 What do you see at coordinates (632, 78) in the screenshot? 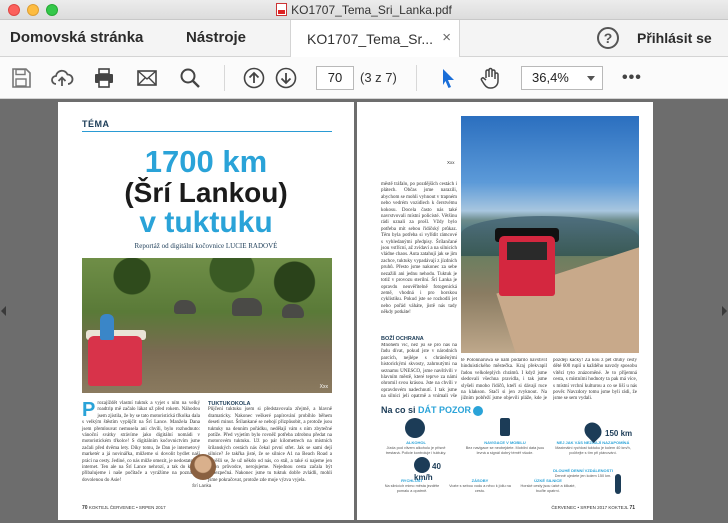
I see `more-options-icon: •••` at bounding box center [632, 78].